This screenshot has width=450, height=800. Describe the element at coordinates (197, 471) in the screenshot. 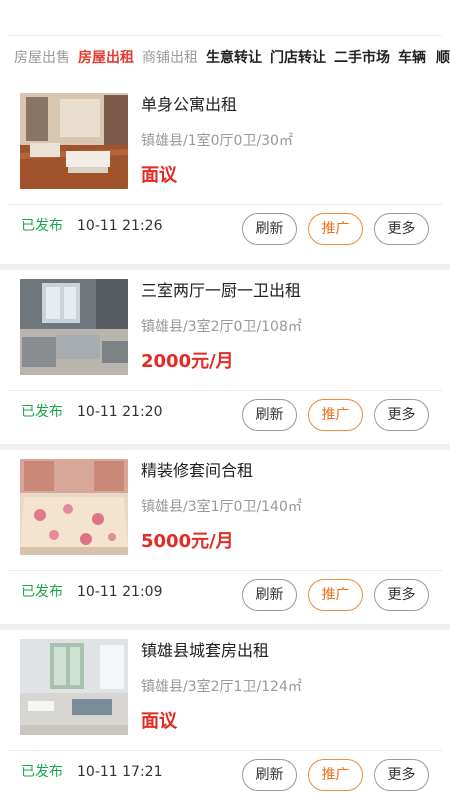

I see `listing-title: 精装修套间合租` at that location.